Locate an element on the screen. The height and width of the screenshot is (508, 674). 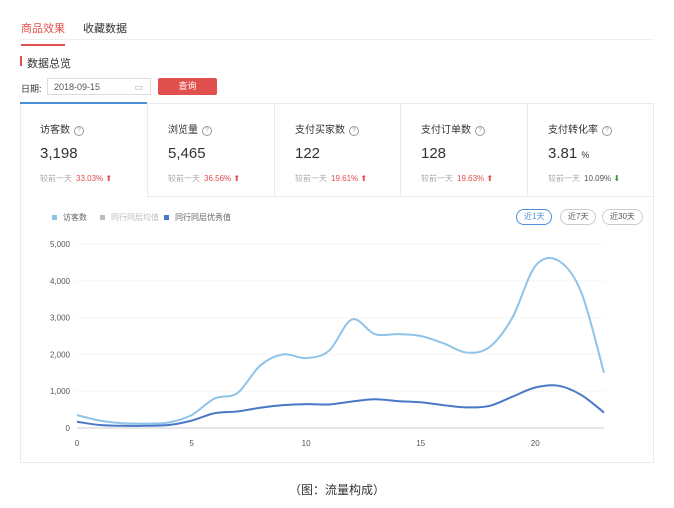
y-tick-label: 0 is located at coordinates (68, 428).